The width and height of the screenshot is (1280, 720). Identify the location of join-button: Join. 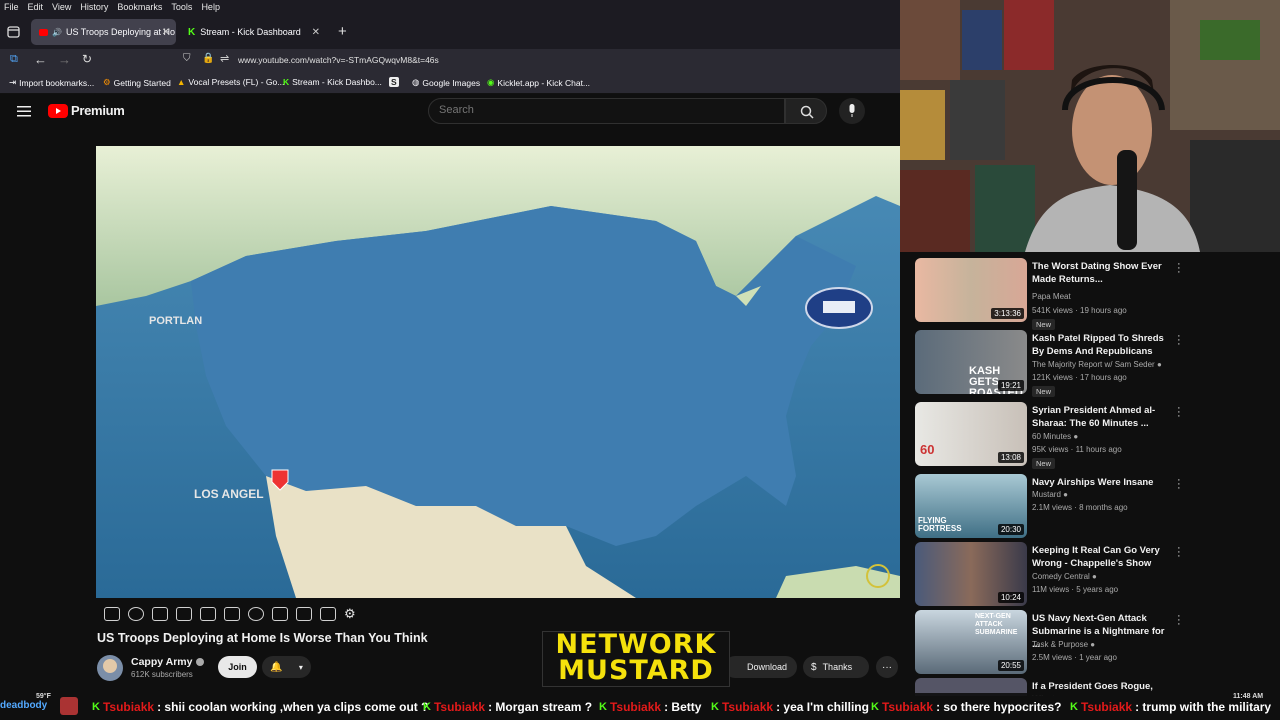
(237, 667).